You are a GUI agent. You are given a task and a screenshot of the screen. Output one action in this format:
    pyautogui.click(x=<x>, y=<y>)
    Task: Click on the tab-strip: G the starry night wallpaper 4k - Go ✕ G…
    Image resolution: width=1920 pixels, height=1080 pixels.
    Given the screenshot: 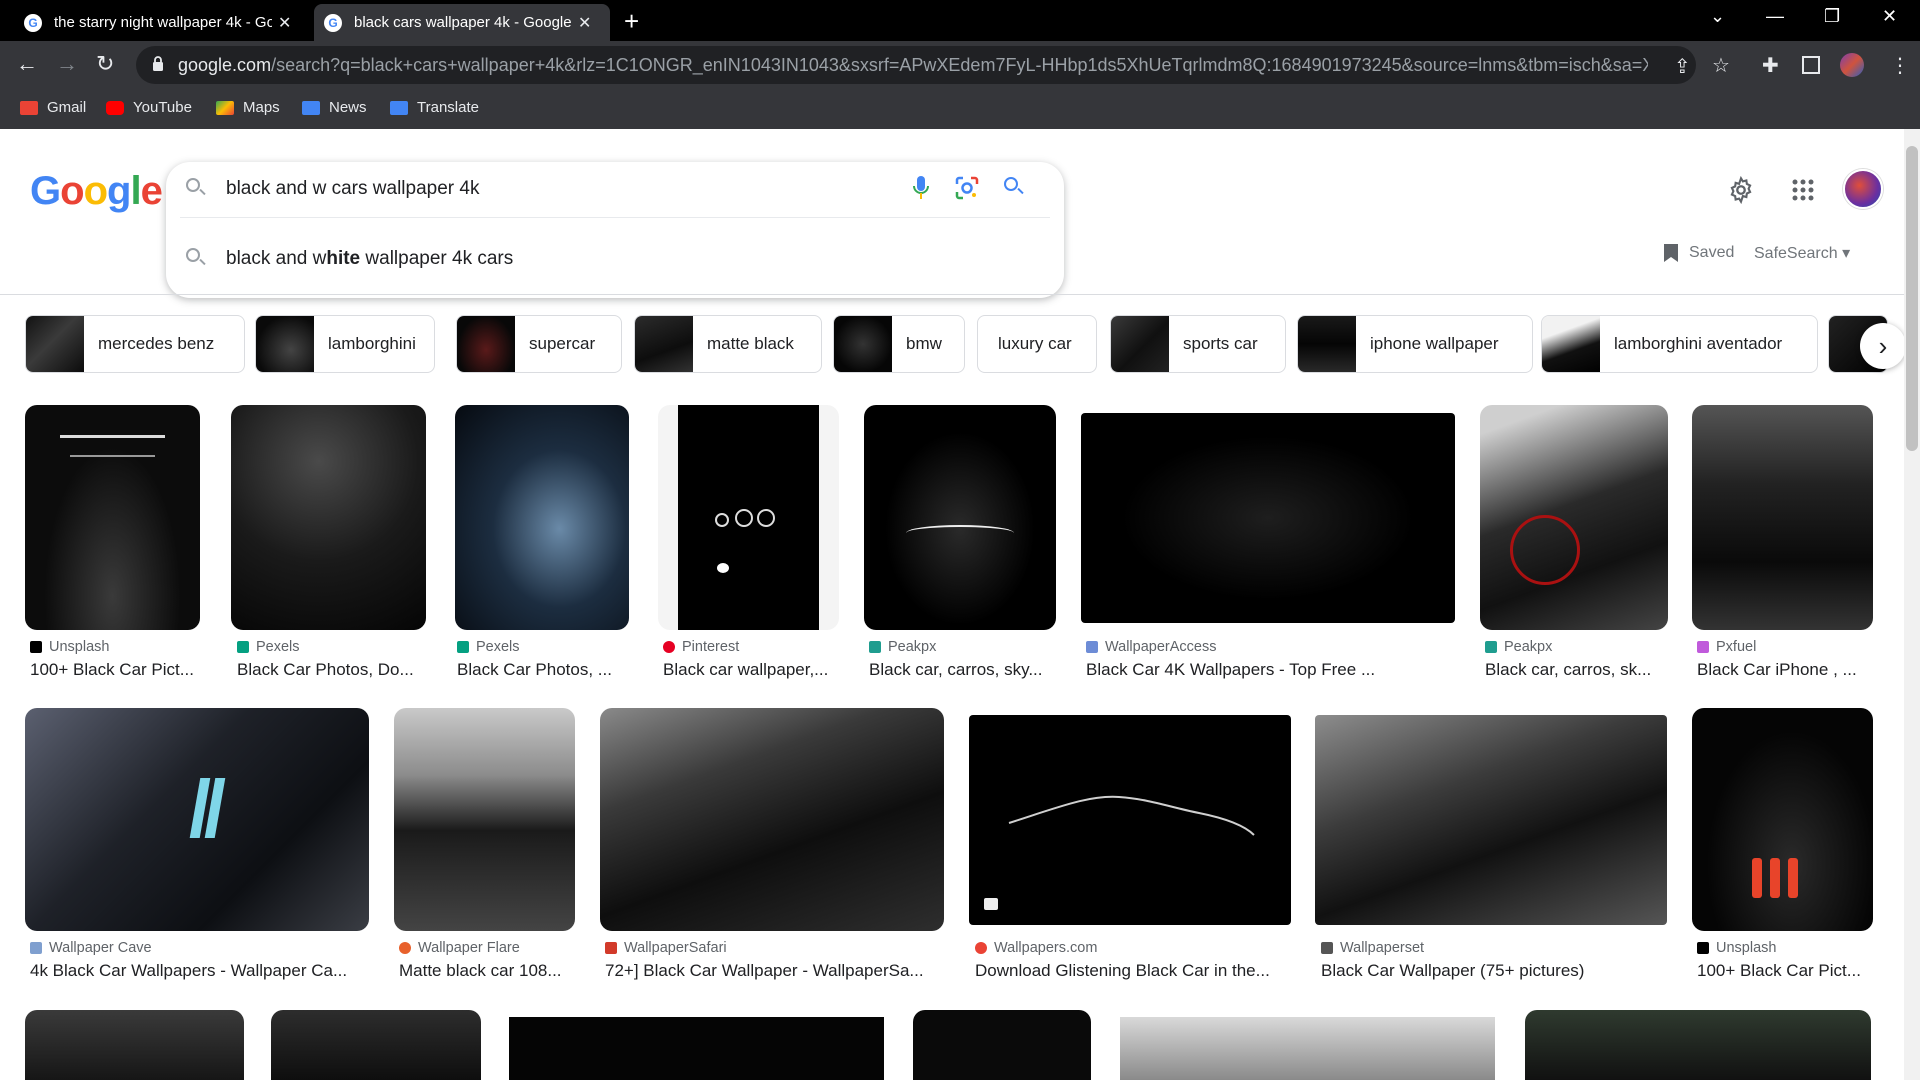 What is the action you would take?
    pyautogui.click(x=960, y=20)
    